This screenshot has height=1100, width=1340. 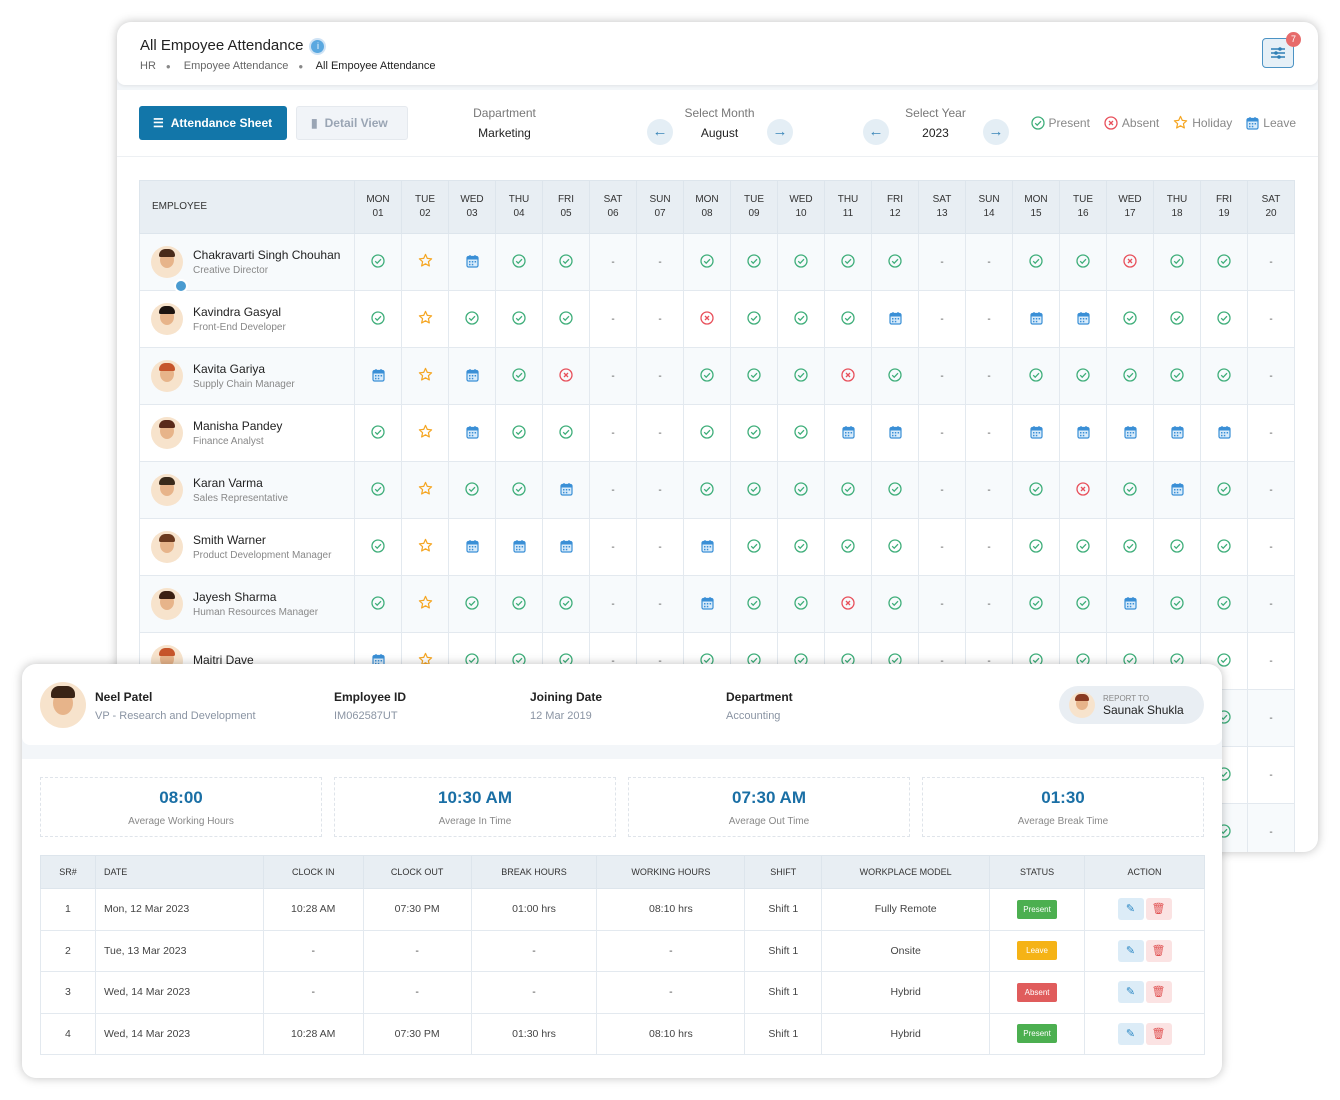 I want to click on report-to-chip: REPORT TO Saunak Shukla, so click(x=1131, y=705).